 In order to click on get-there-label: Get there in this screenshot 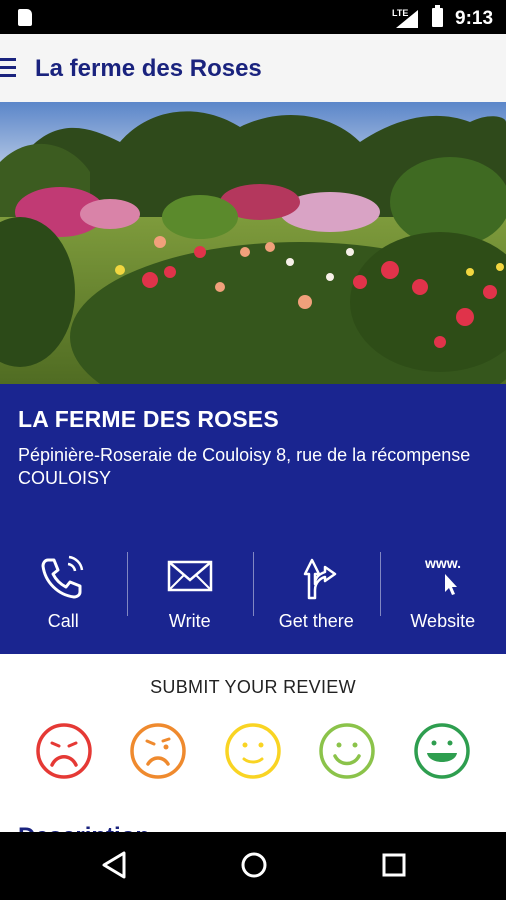, I will do `click(316, 621)`.